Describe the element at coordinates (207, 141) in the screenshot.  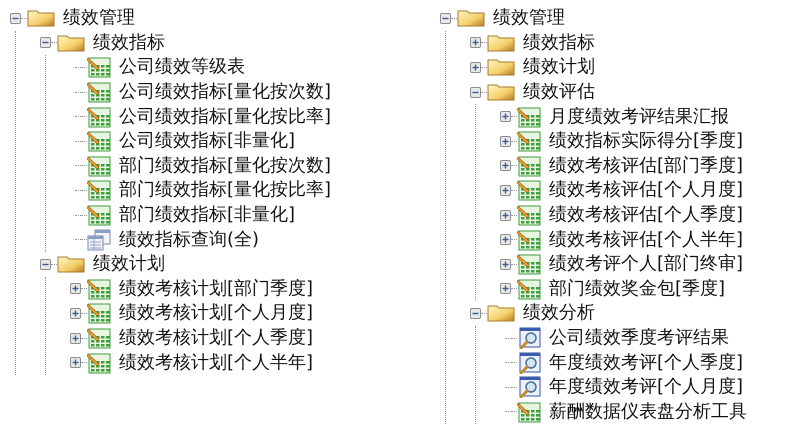
I see `tree-item-label: 公司绩效指标[非量化]` at that location.